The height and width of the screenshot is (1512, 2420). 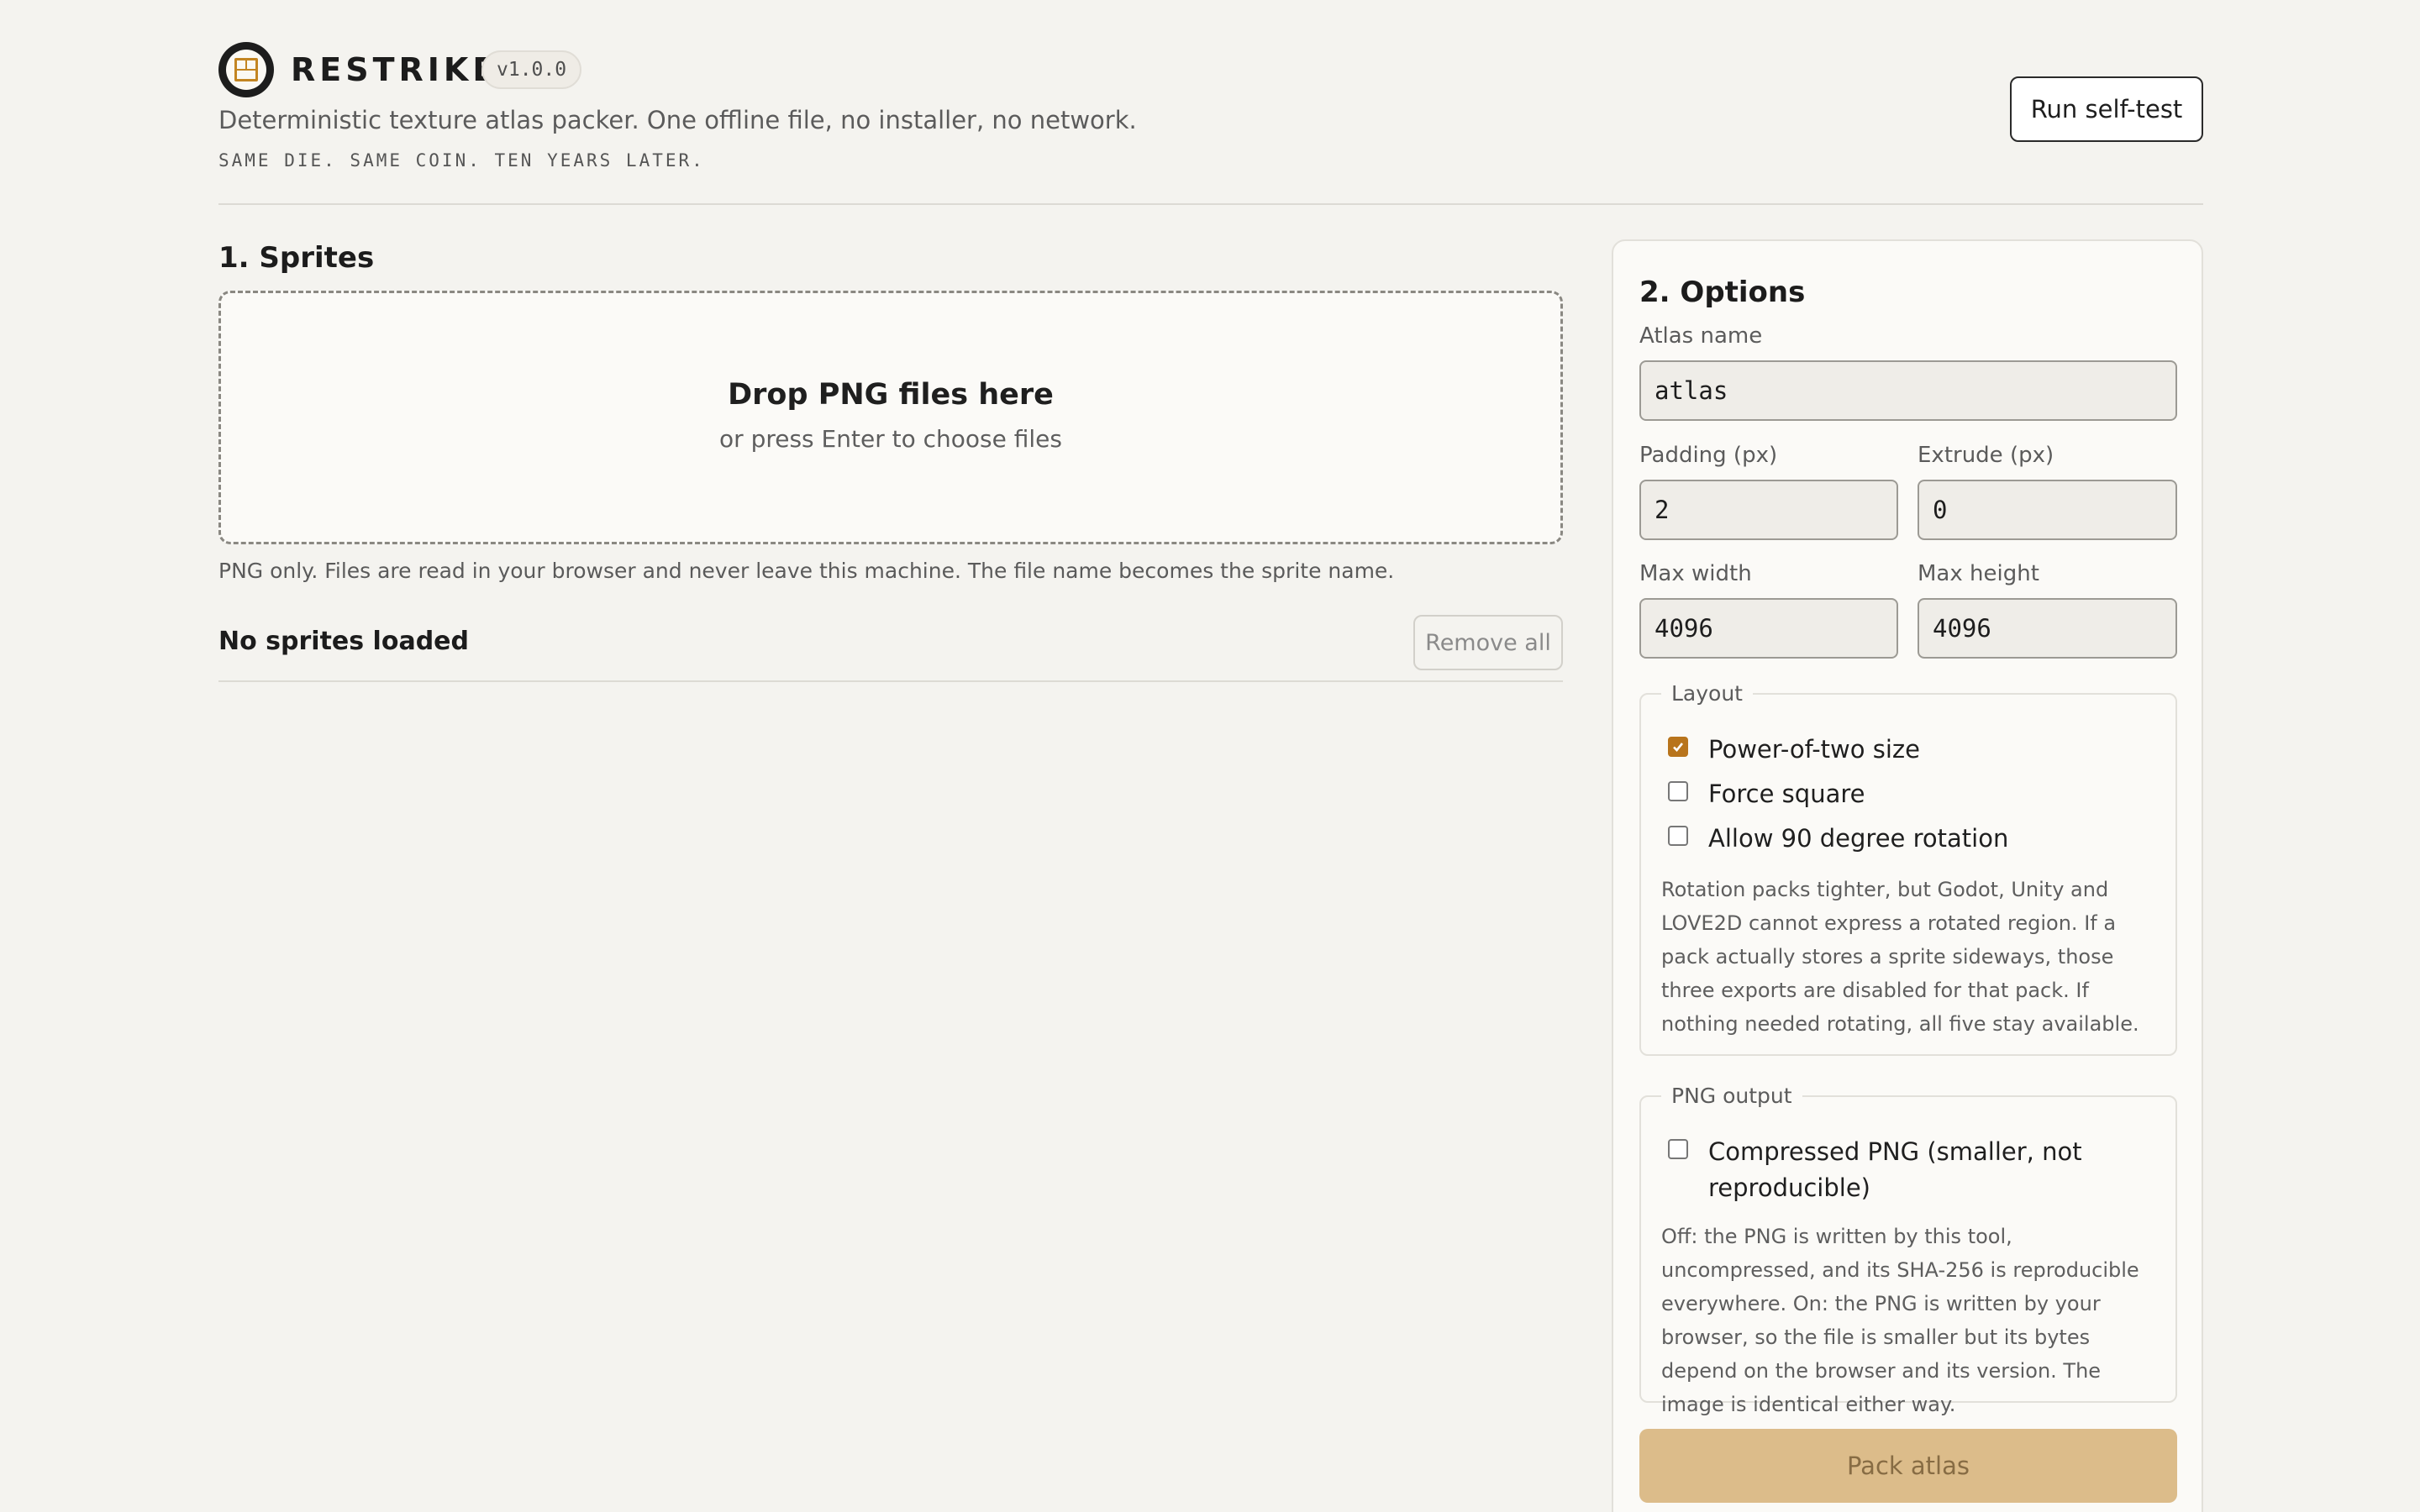 I want to click on checkmark-icon, so click(x=1679, y=747).